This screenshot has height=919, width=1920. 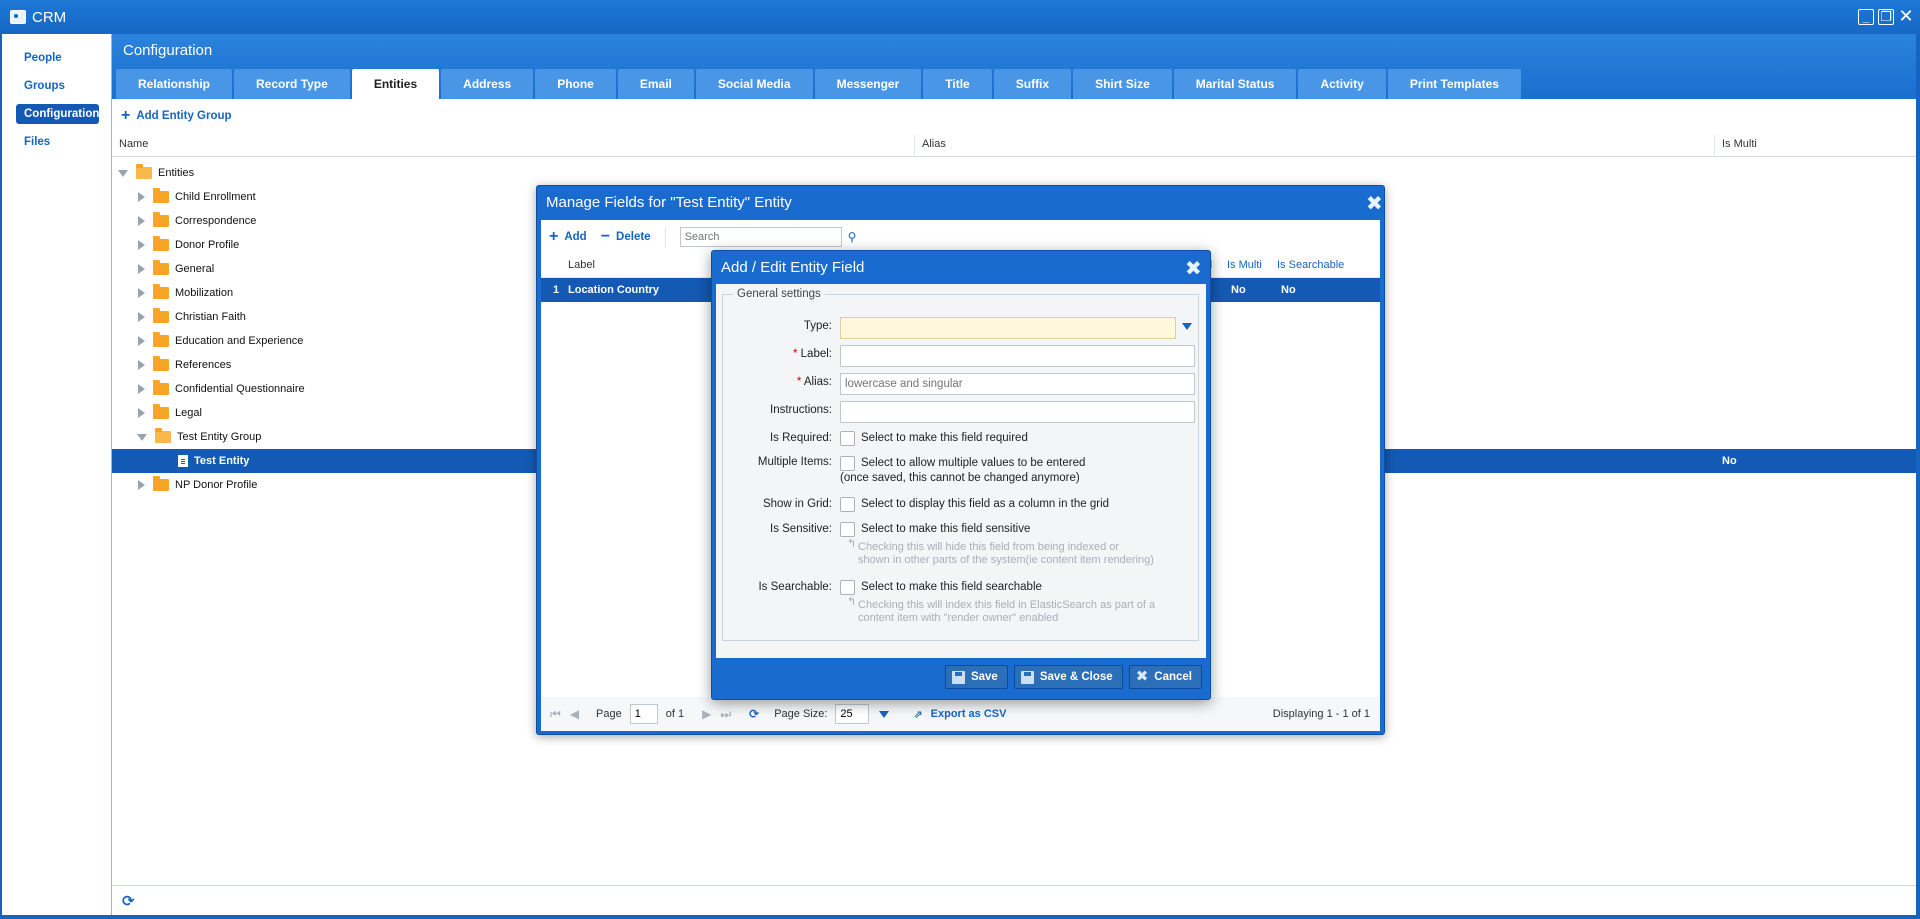 What do you see at coordinates (292, 84) in the screenshot?
I see `tab-record-type: Record Type` at bounding box center [292, 84].